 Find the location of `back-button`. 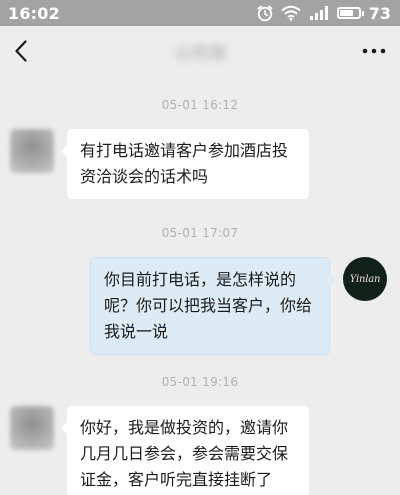

back-button is located at coordinates (29, 51).